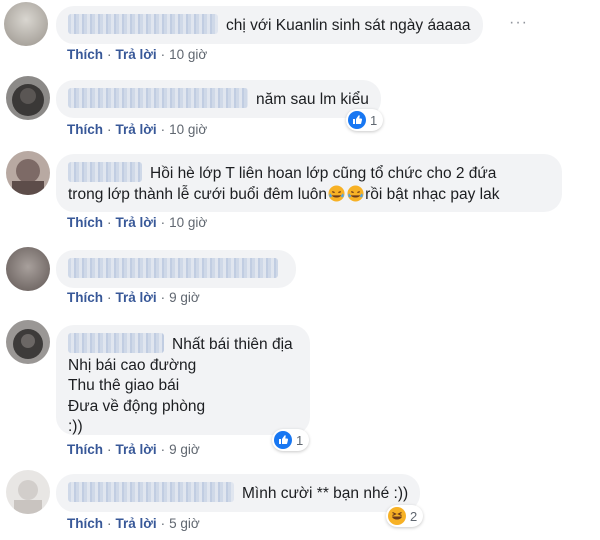 This screenshot has height=540, width=600. I want to click on comment-bubble: năm sau lm kiểu, so click(218, 99).